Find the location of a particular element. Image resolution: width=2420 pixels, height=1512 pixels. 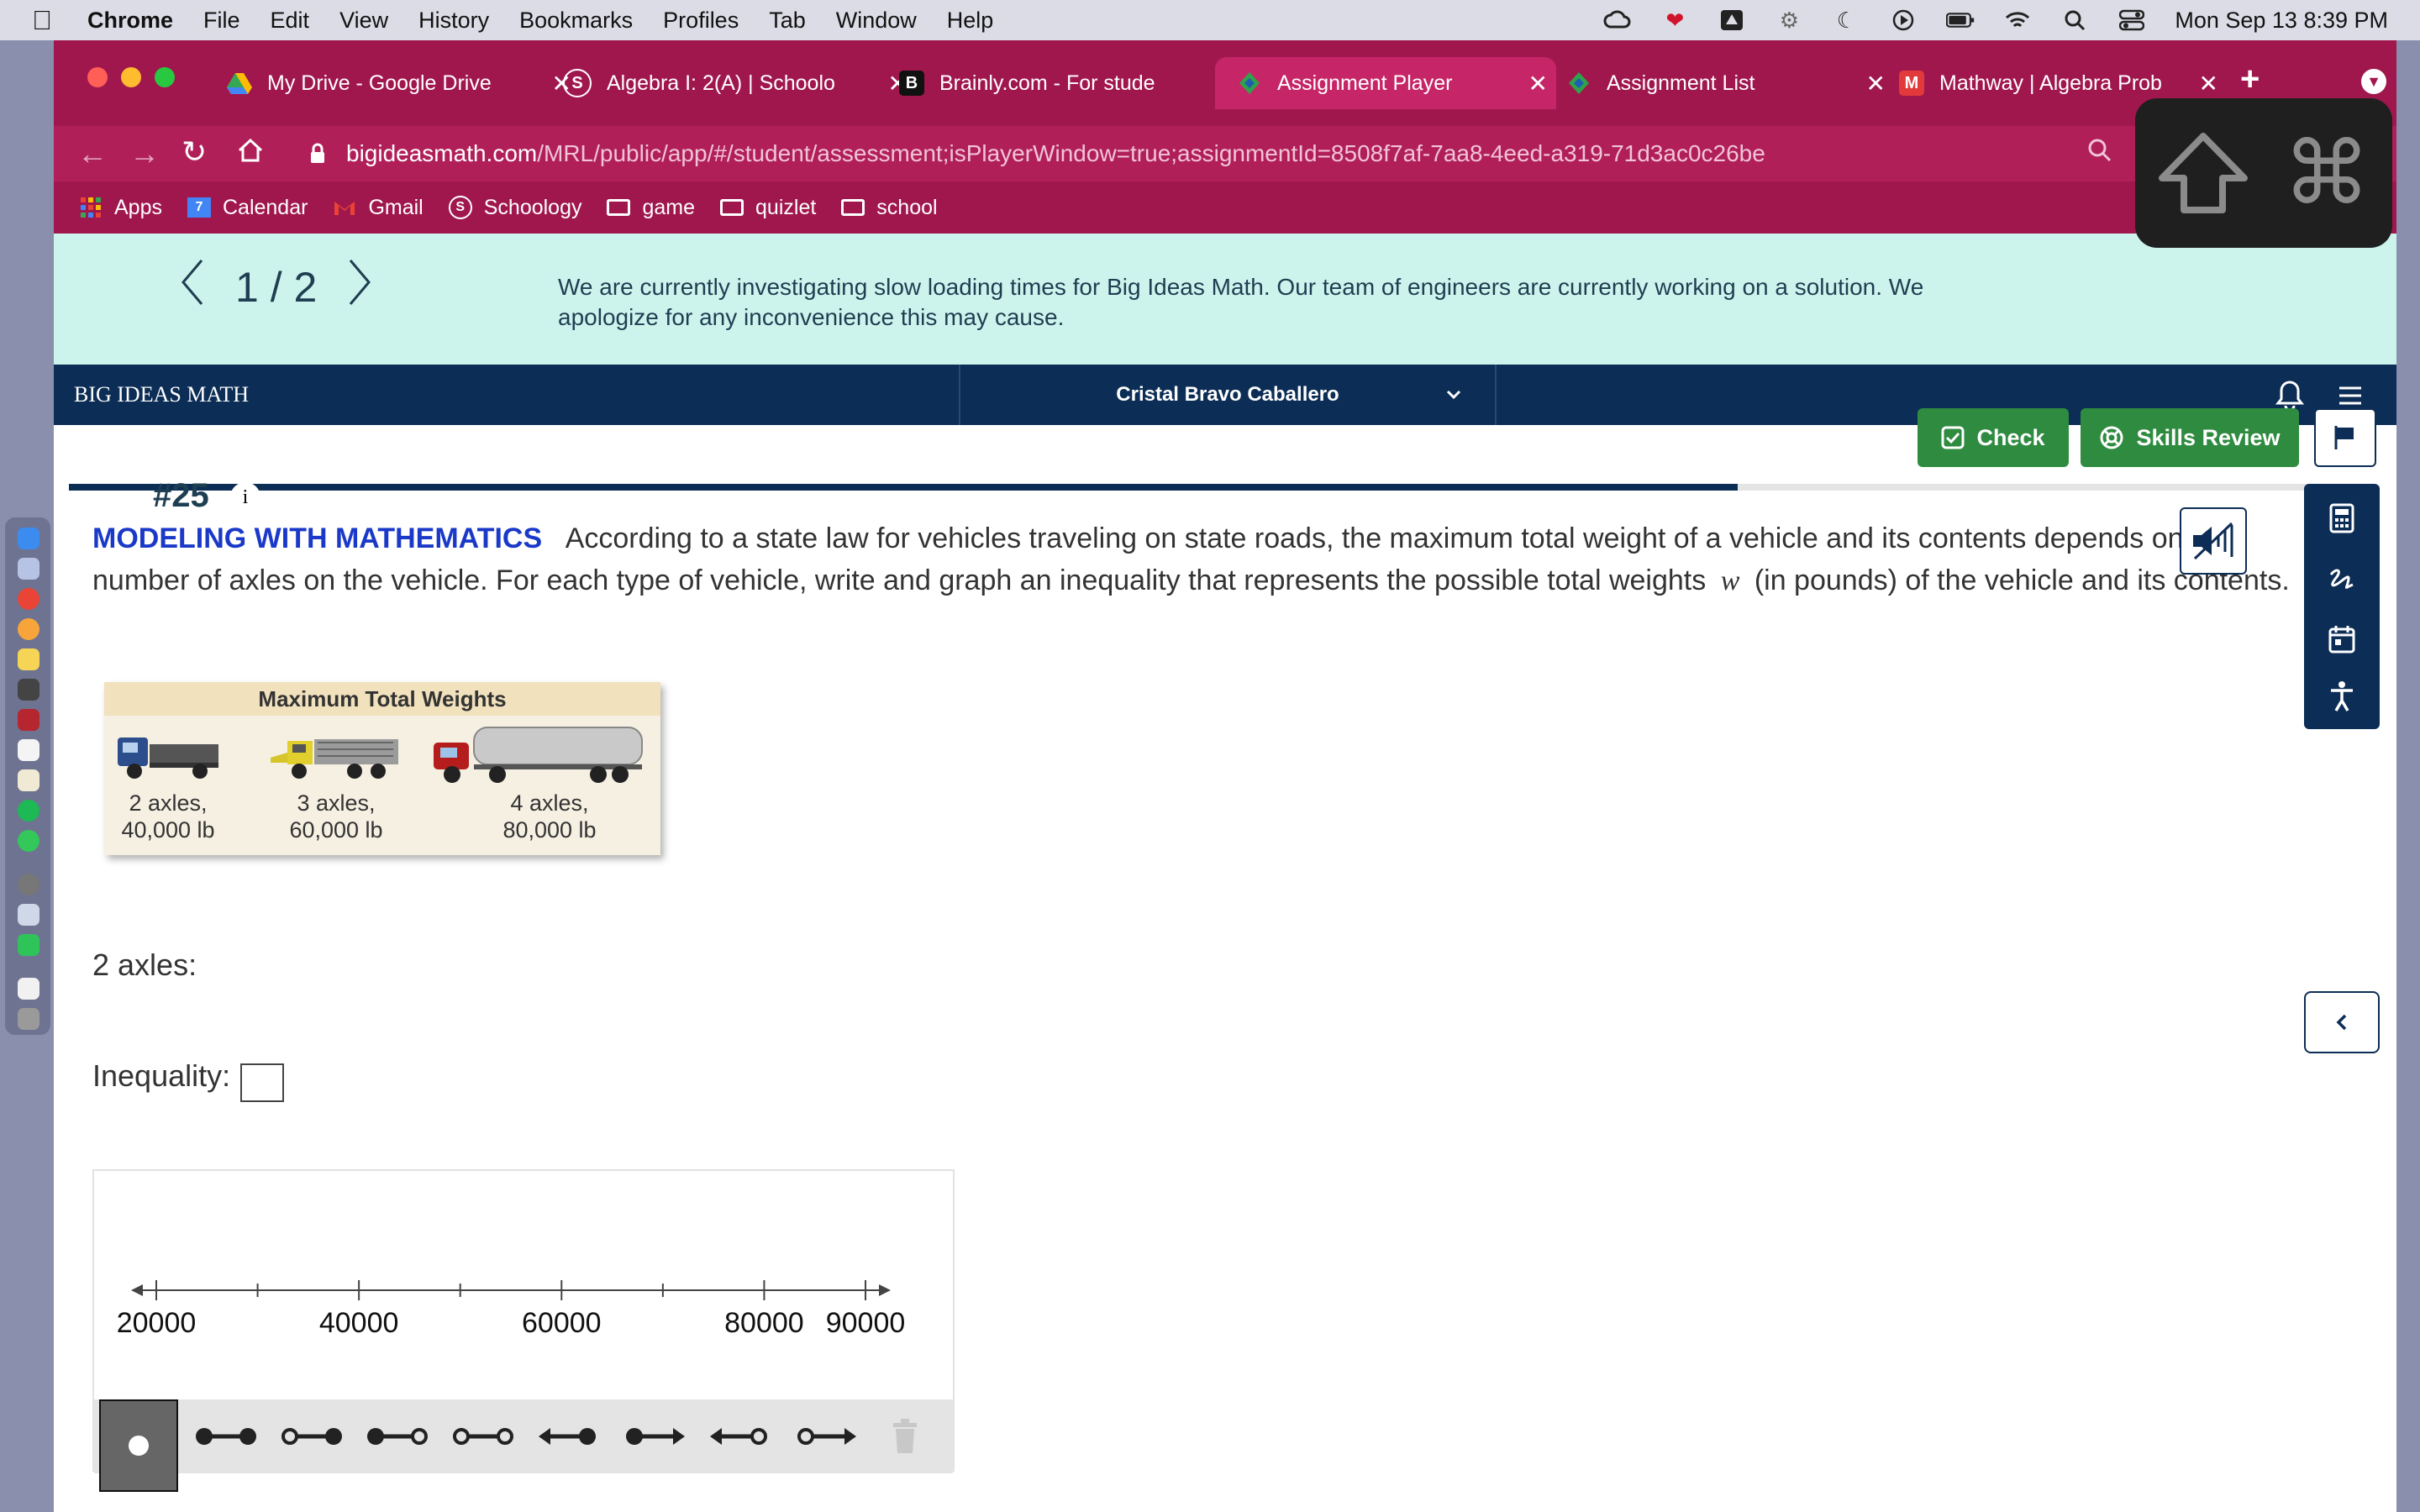

menu-bookmarks: Bookmarks is located at coordinates (576, 21).